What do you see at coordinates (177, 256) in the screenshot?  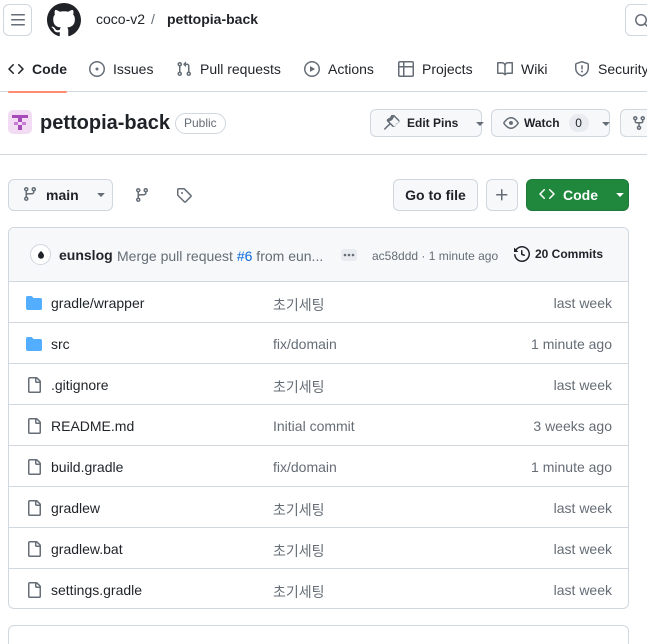 I see `commit-message-prefix: Merge pull request` at bounding box center [177, 256].